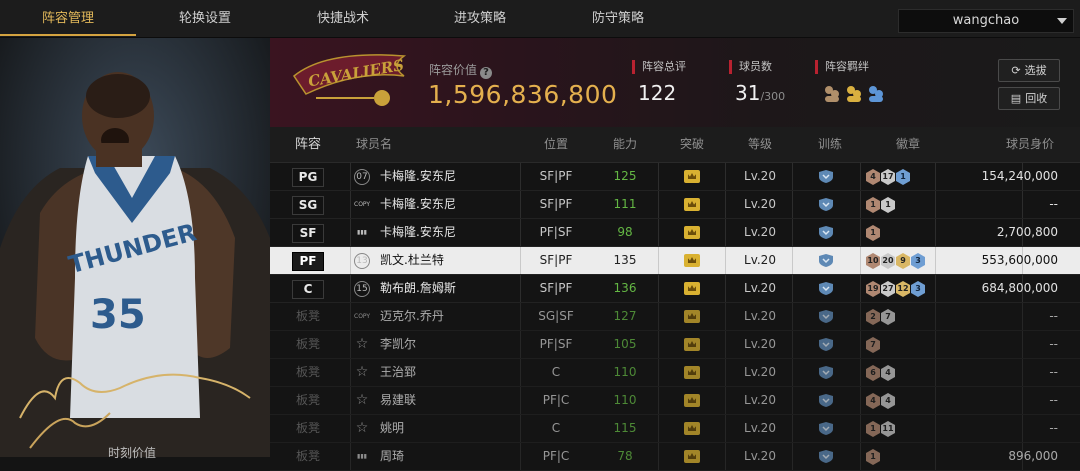  What do you see at coordinates (418, 288) in the screenshot?
I see `player-name: 勒布朗.詹姆斯` at bounding box center [418, 288].